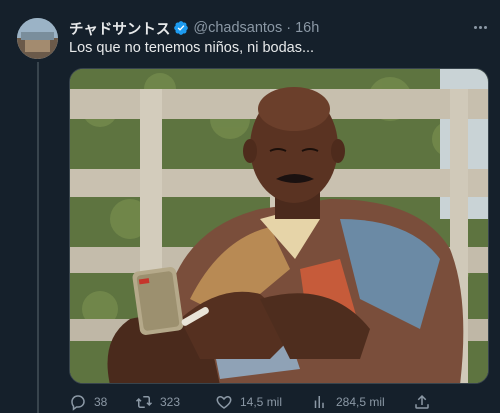 This screenshot has height=413, width=500. What do you see at coordinates (119, 28) in the screenshot?
I see `display-name: チャドサントス` at bounding box center [119, 28].